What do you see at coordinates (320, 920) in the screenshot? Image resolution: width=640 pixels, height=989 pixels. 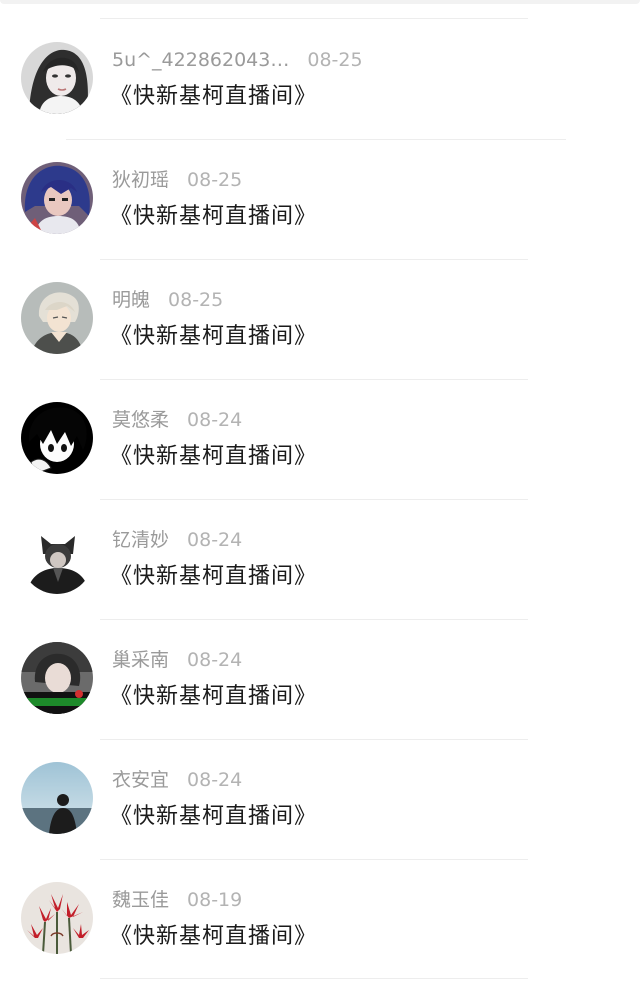 I see `comment-item: 魏玉佳 08-19 《快新基柯直播间》` at bounding box center [320, 920].